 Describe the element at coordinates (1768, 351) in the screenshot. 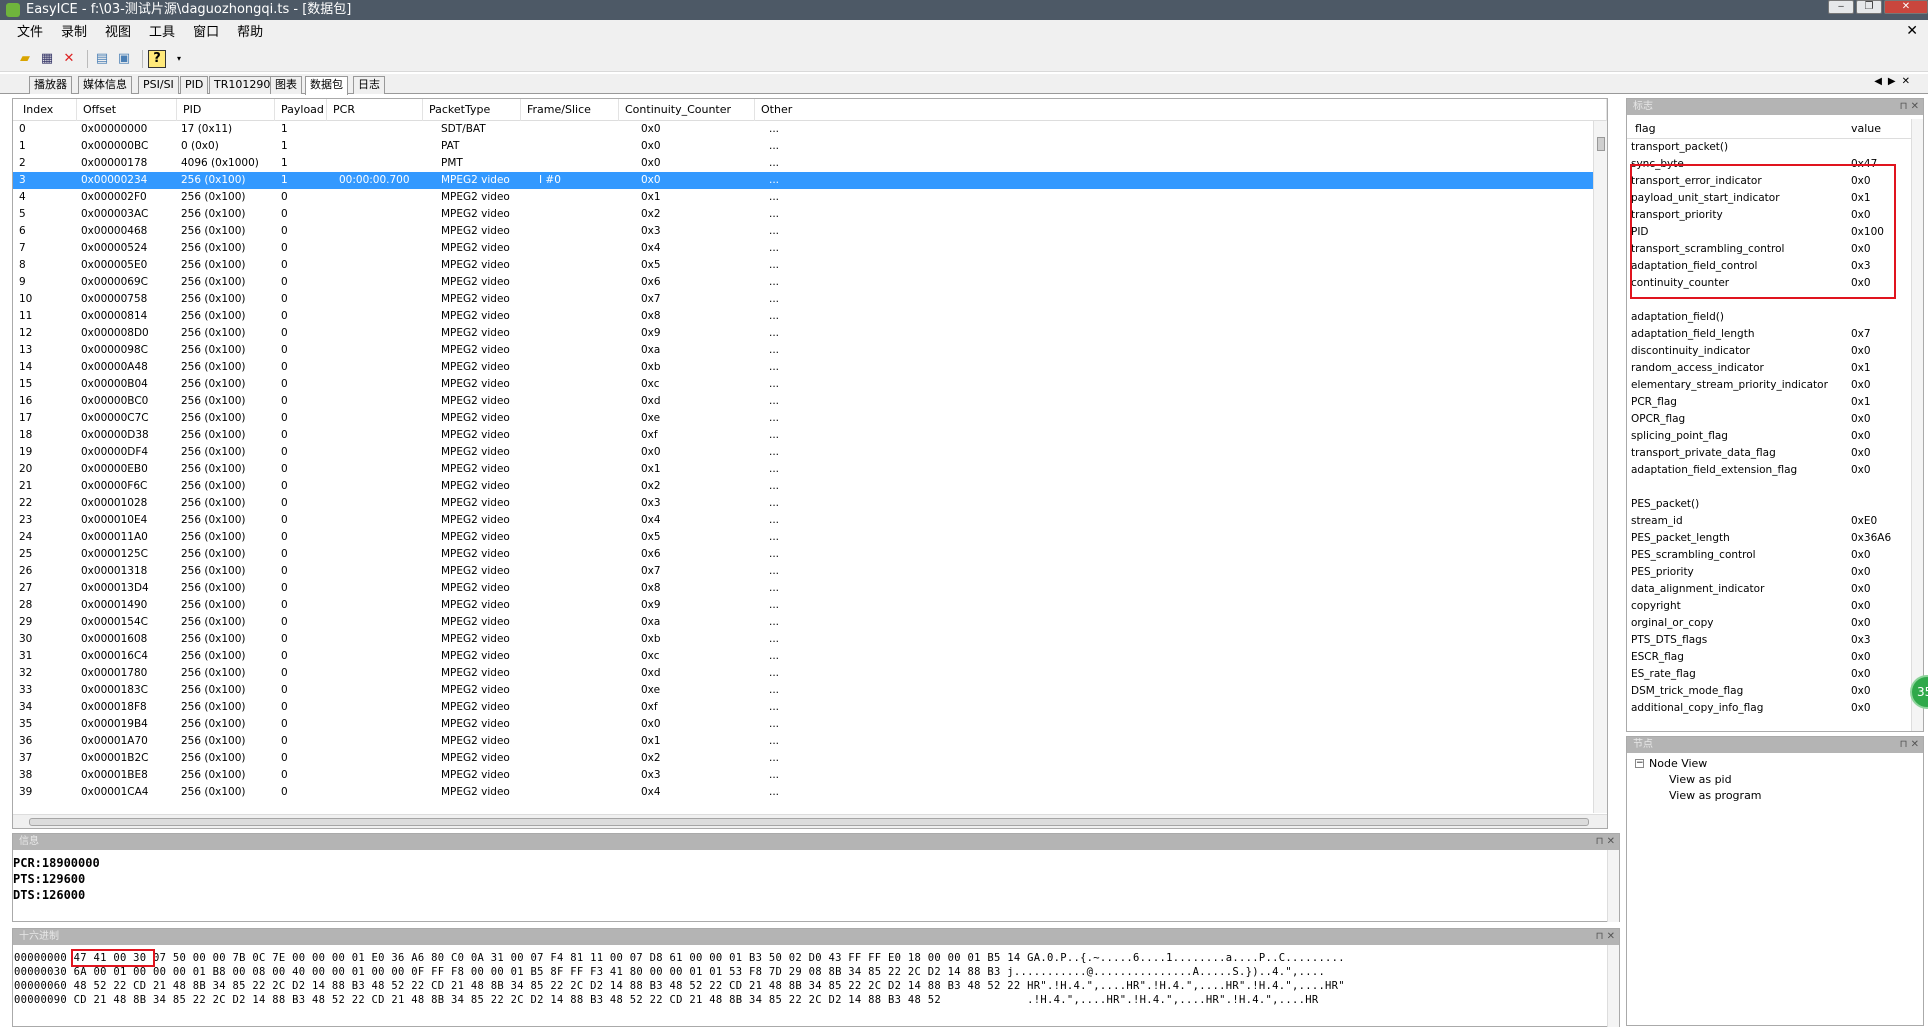

I see `flag-row: discontinuity_indicator 0x0` at that location.